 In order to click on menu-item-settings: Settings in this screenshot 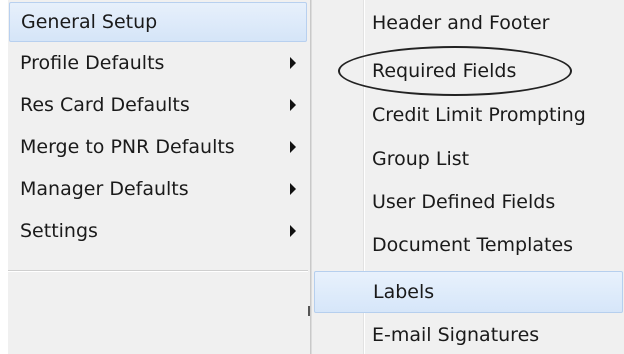, I will do `click(158, 231)`.